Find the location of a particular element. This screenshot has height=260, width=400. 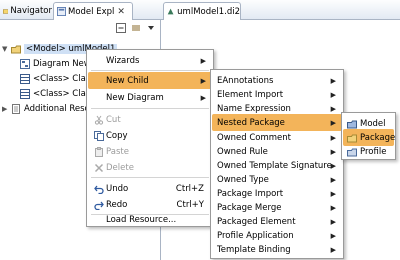

menu-item-label: New Child is located at coordinates (127, 80).